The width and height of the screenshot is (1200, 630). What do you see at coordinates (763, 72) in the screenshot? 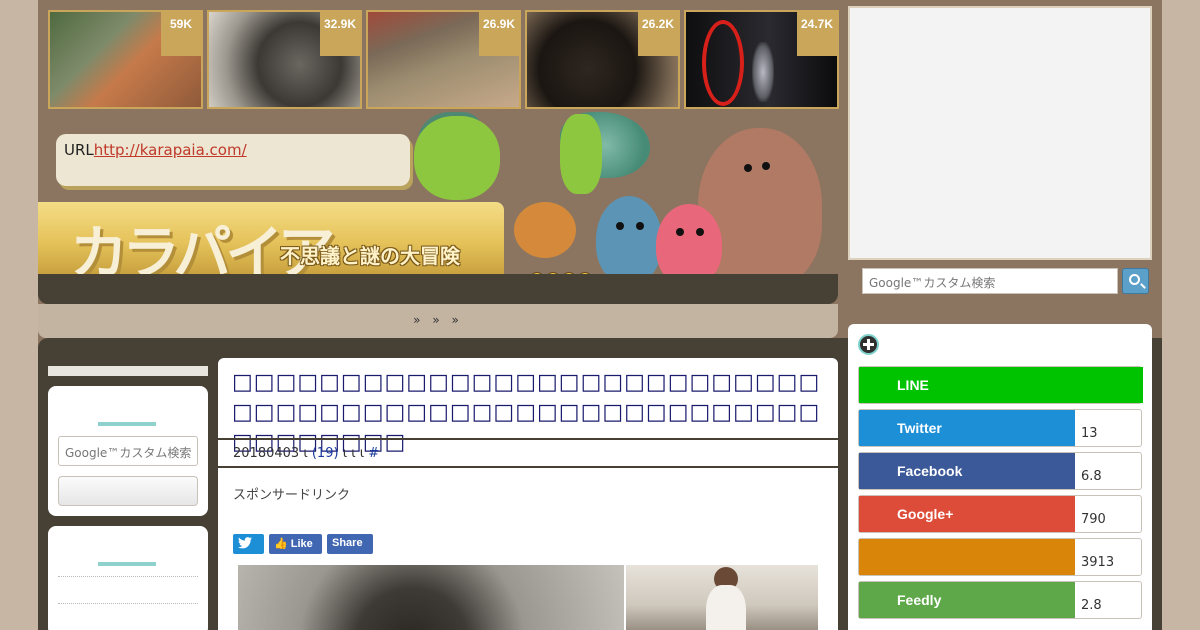
I see `ghost-figure` at bounding box center [763, 72].